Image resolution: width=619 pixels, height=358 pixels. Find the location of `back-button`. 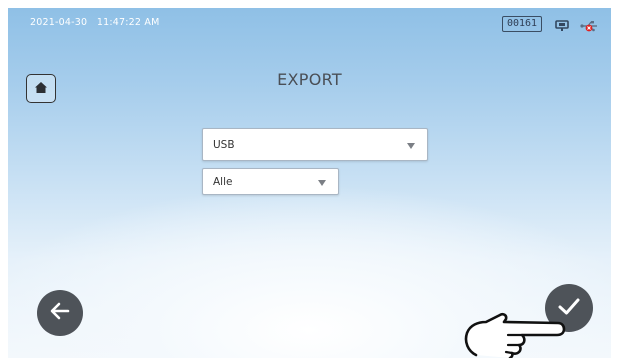

back-button is located at coordinates (60, 313).